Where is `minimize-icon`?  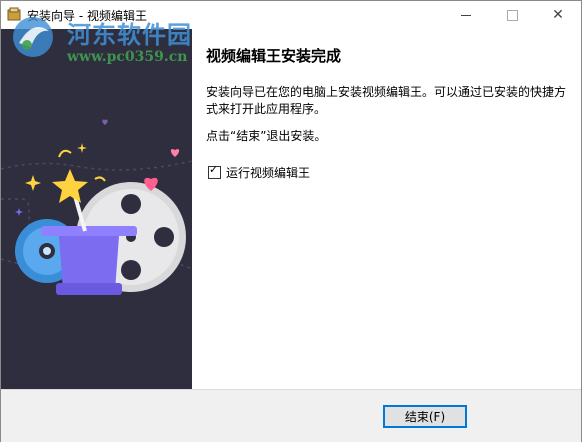
minimize-icon is located at coordinates (466, 15).